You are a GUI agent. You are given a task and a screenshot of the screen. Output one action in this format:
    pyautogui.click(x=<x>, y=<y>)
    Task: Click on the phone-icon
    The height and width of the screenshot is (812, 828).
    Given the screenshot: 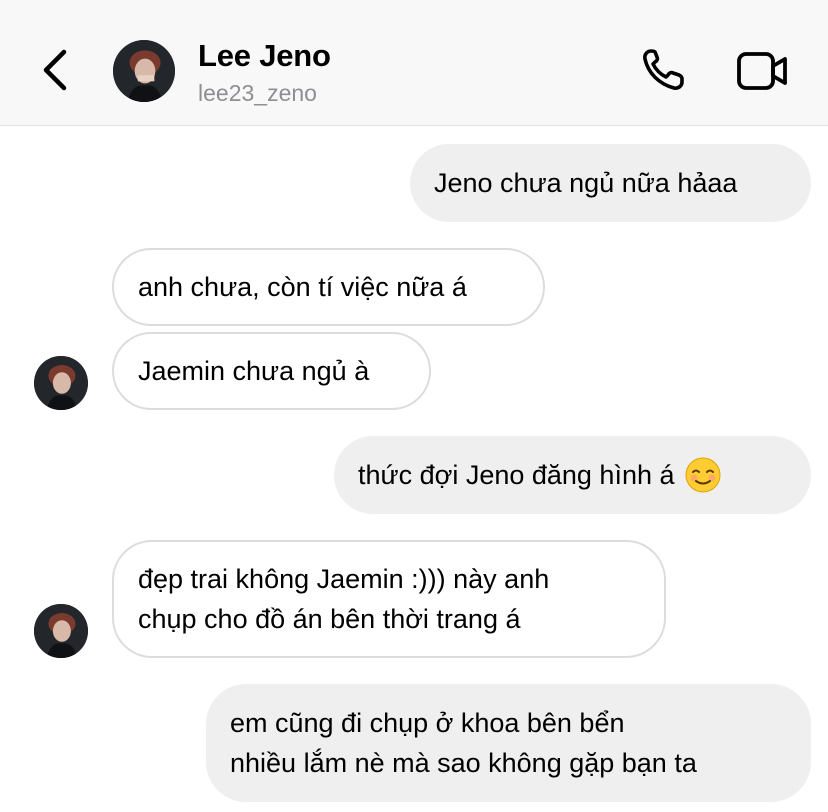 What is the action you would take?
    pyautogui.click(x=663, y=69)
    